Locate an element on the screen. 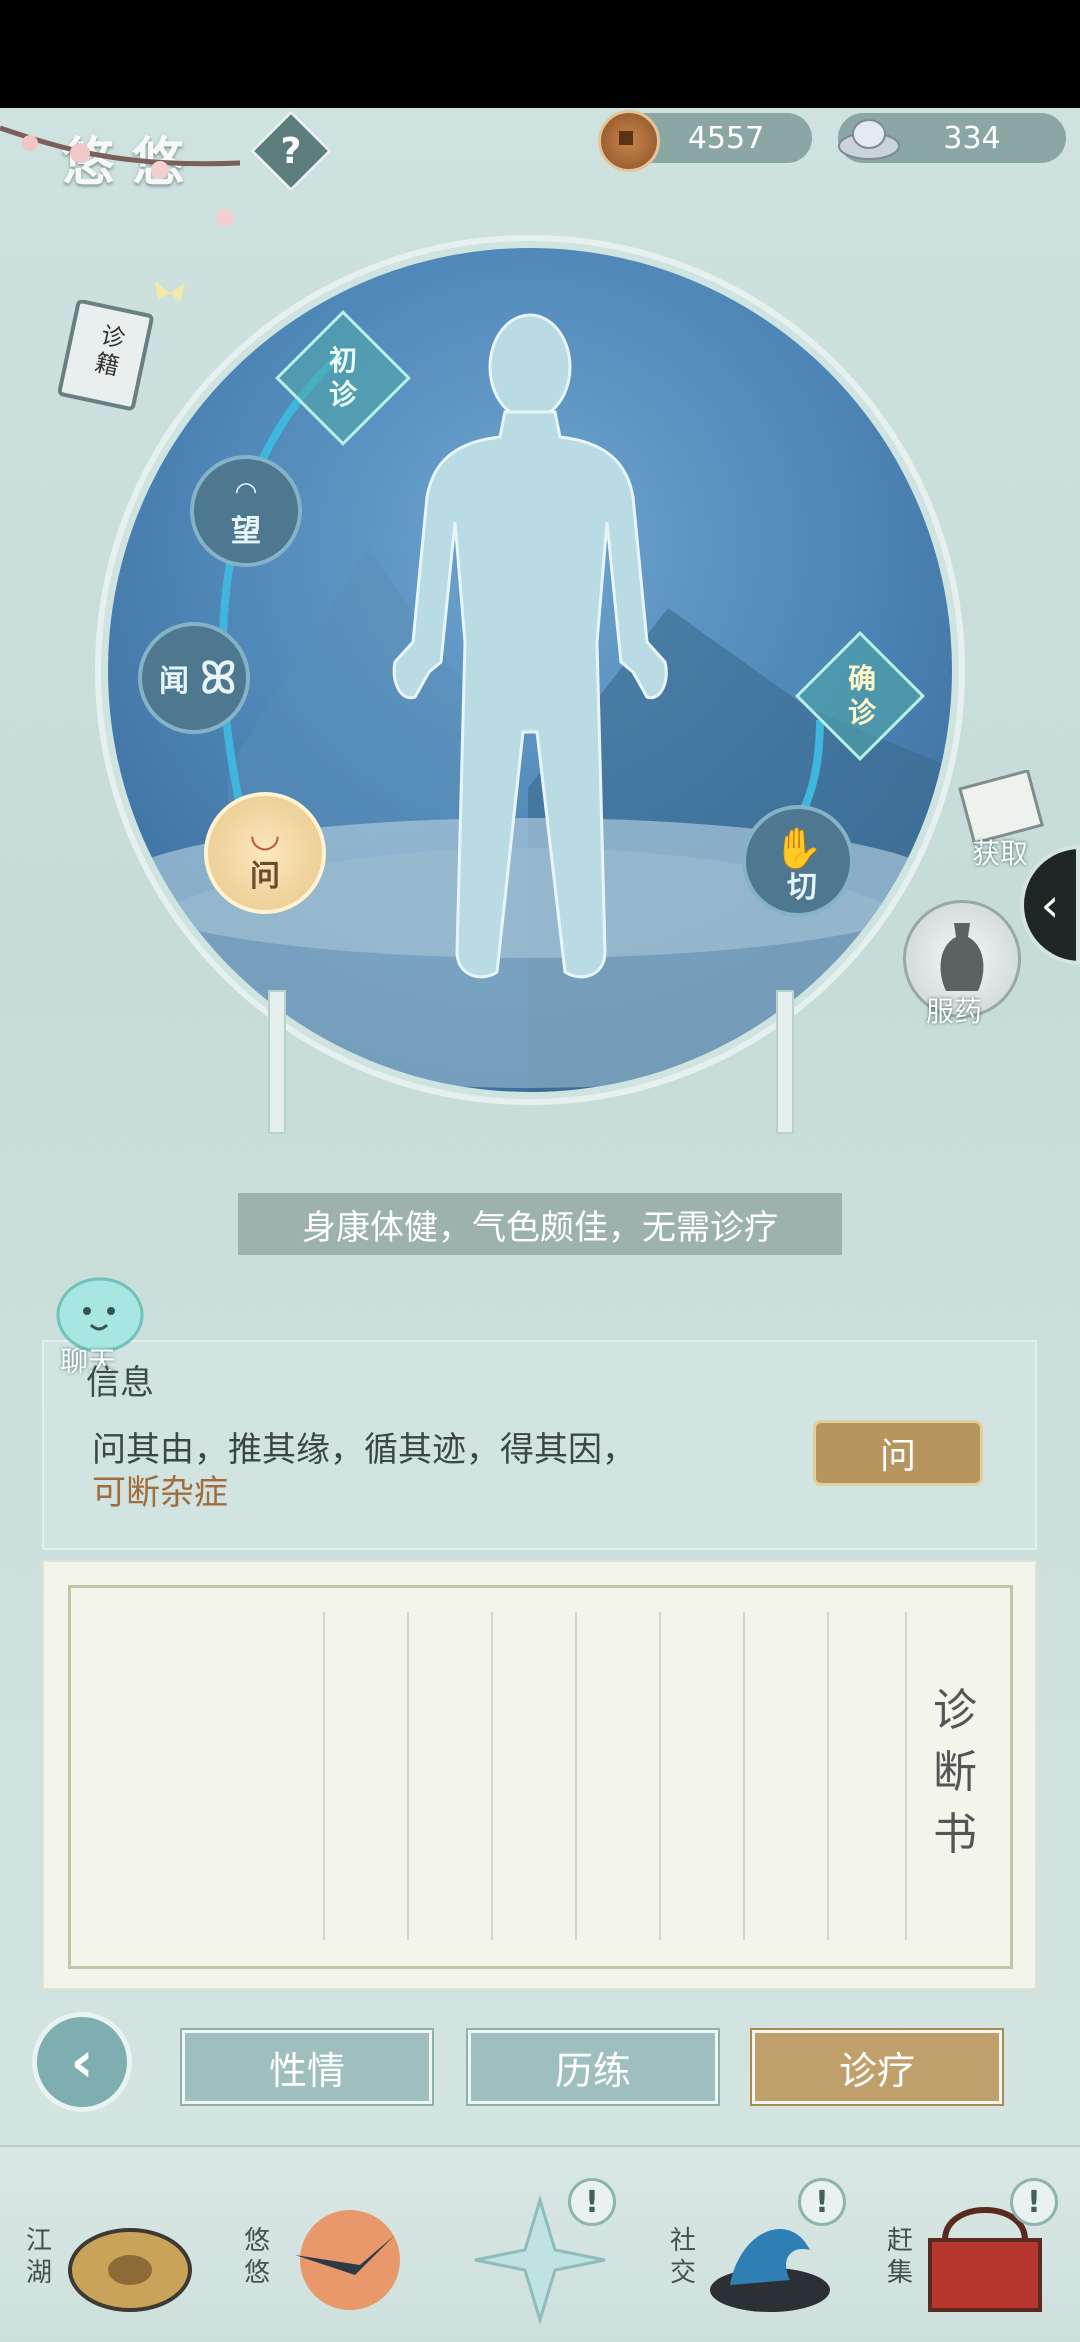 The image size is (1080, 2342). frame-leg-right is located at coordinates (785, 1062).